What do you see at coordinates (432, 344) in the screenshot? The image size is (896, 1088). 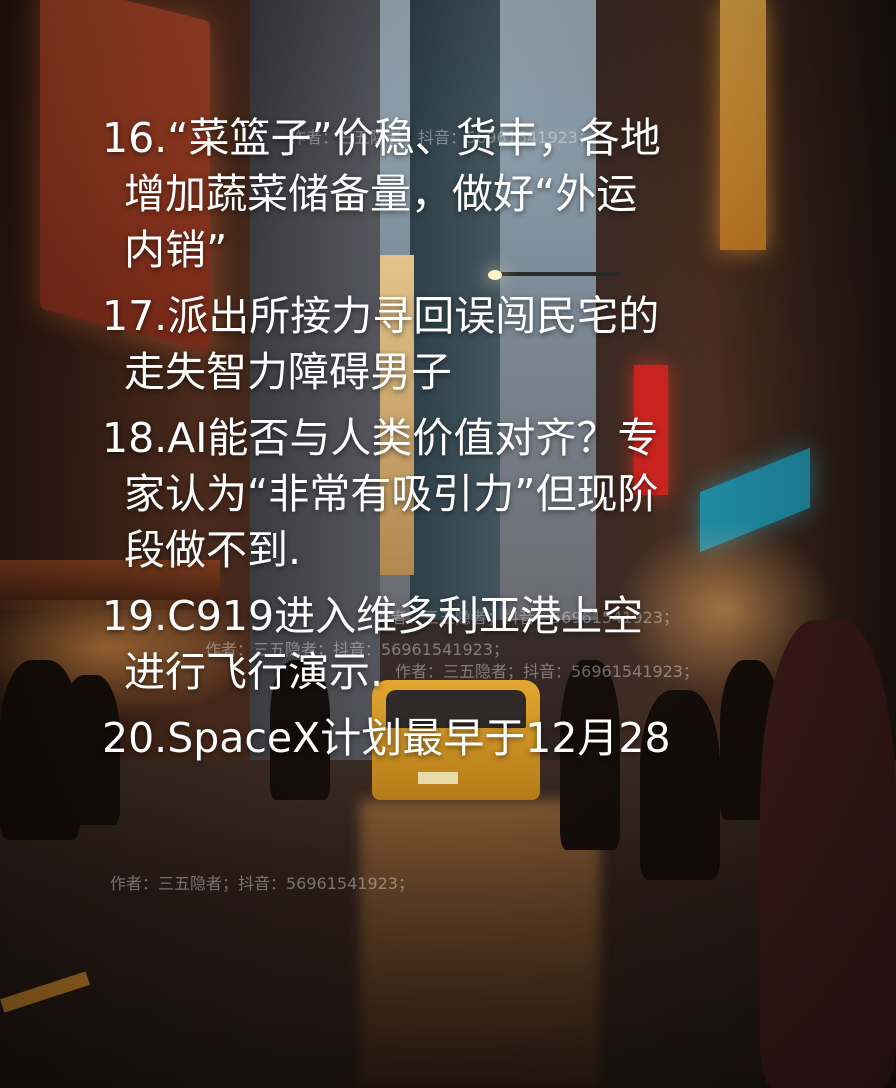 I see `news-item: 17.派出所接力寻回误闯民宅的 走失智力障碍男子` at bounding box center [432, 344].